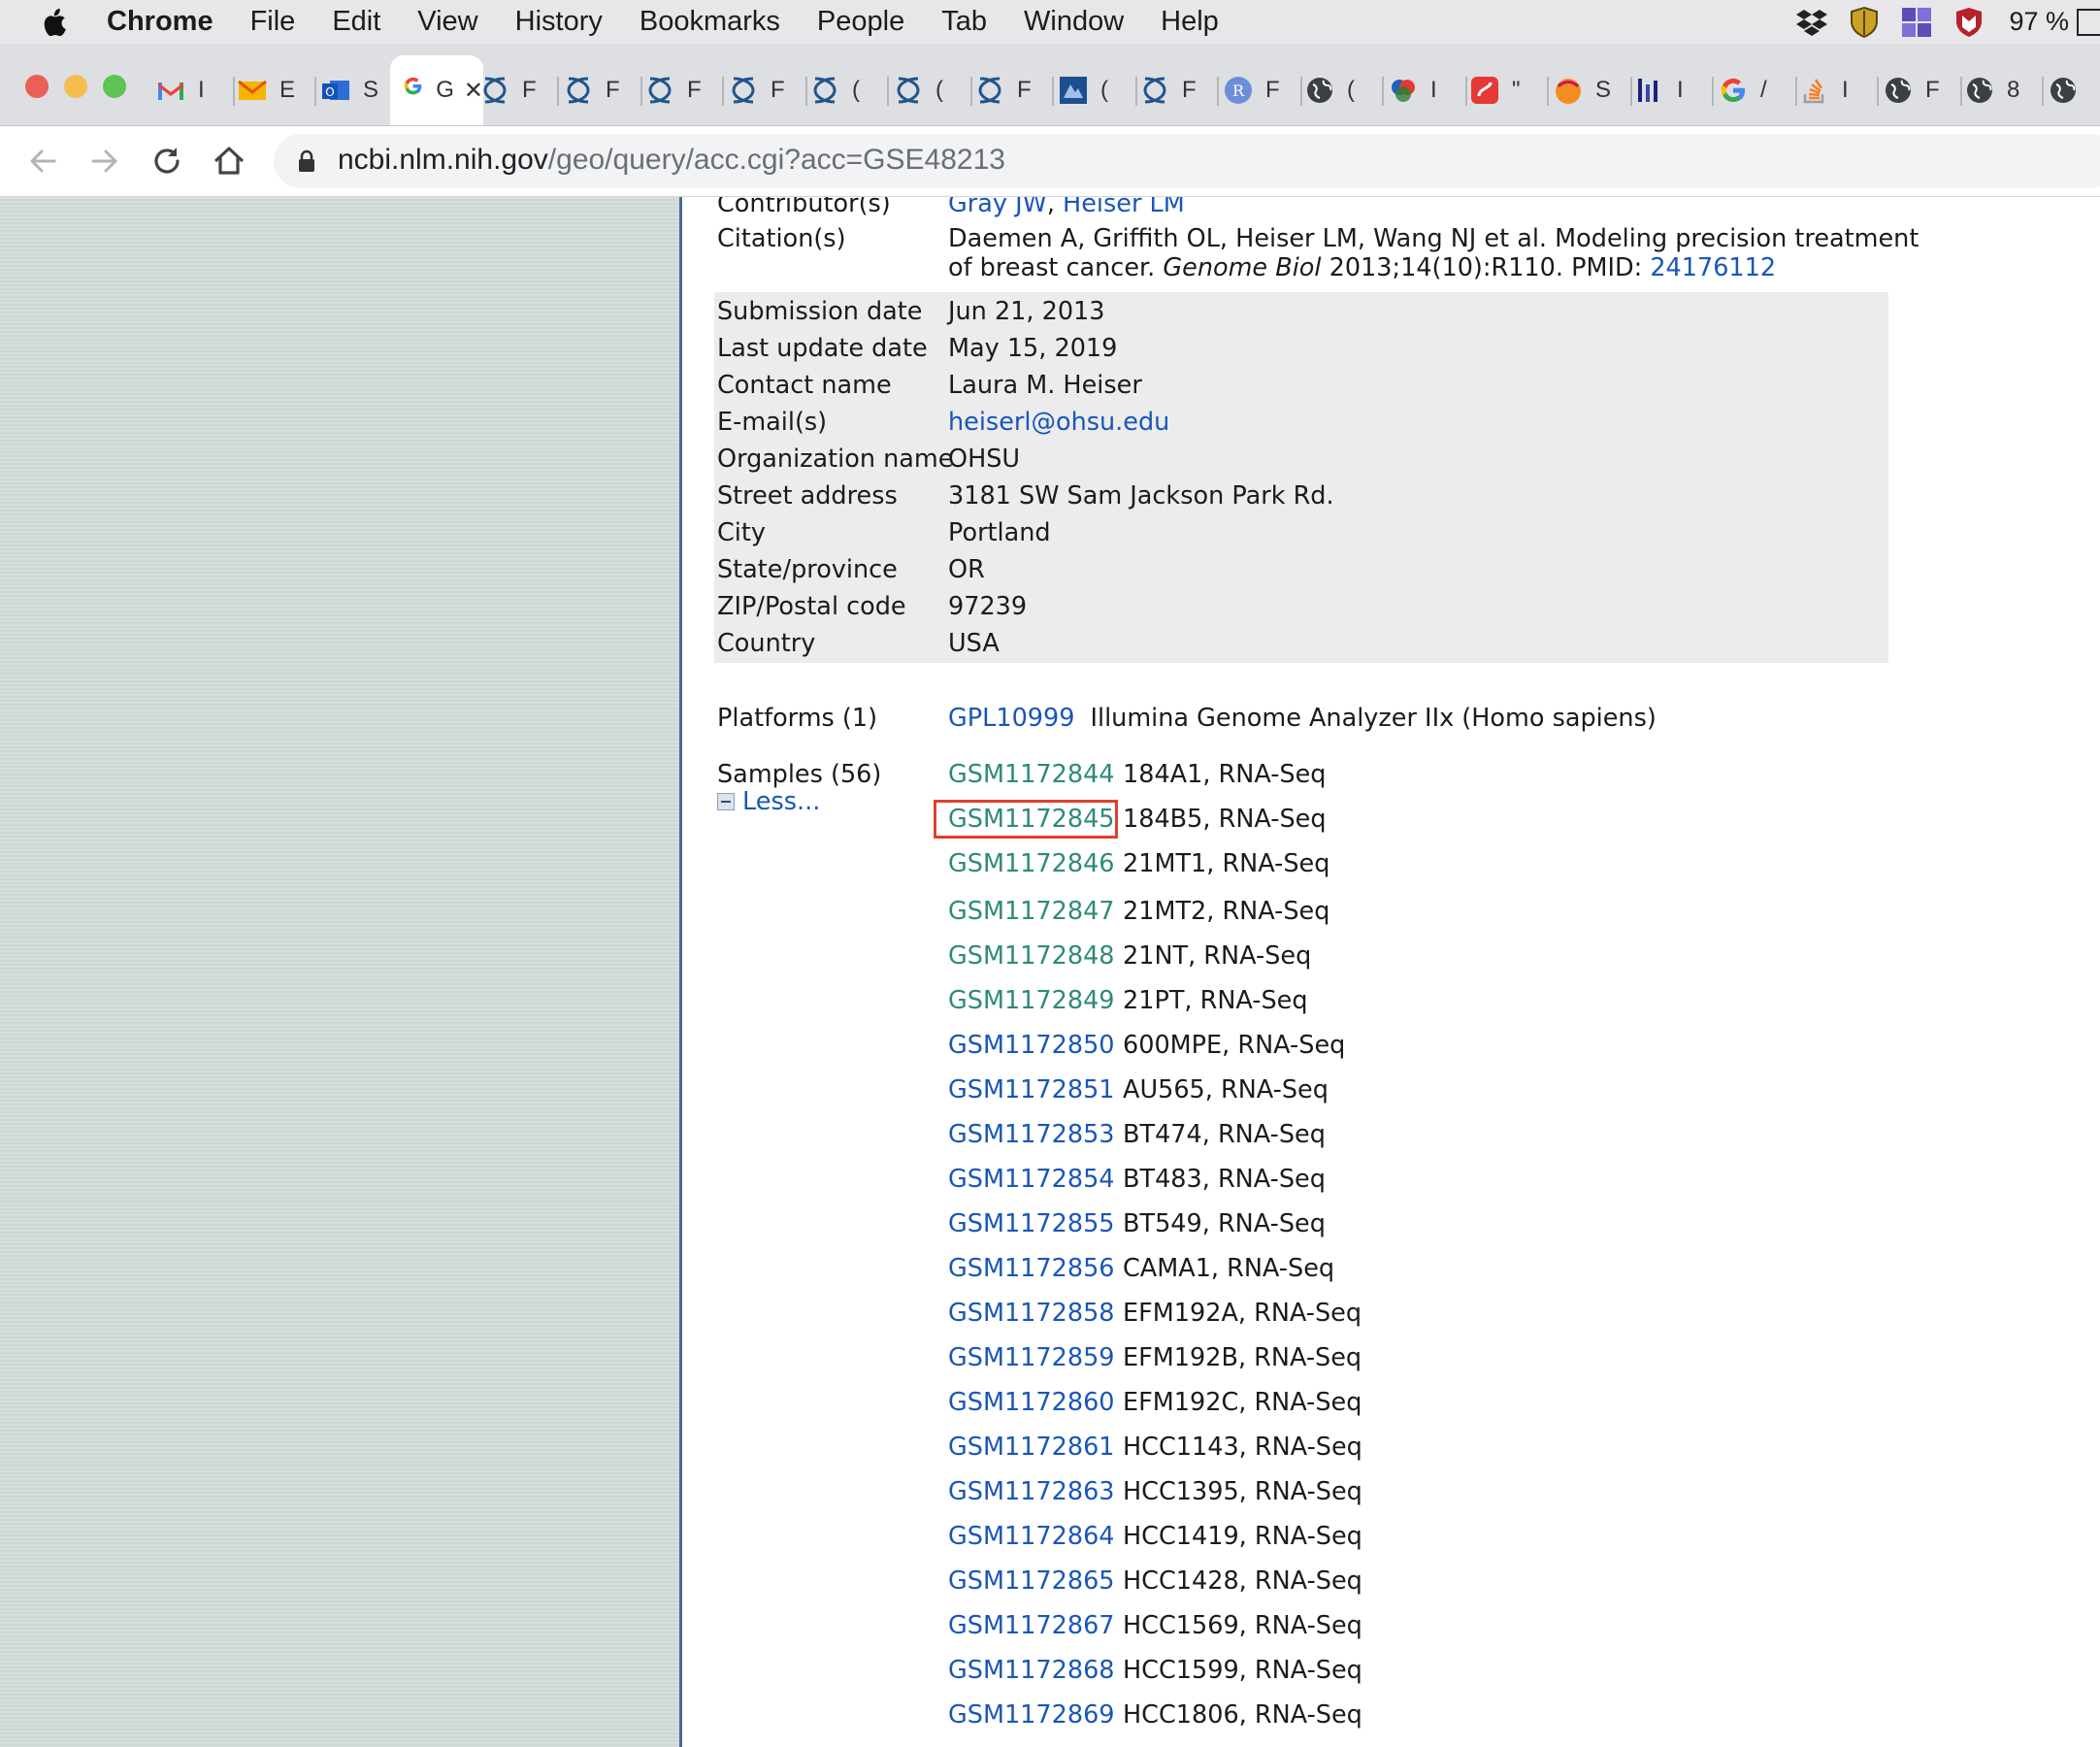 The width and height of the screenshot is (2100, 1747). I want to click on sample-row: GSM1172860 EFM192C, RNA-Seq, so click(1155, 1402).